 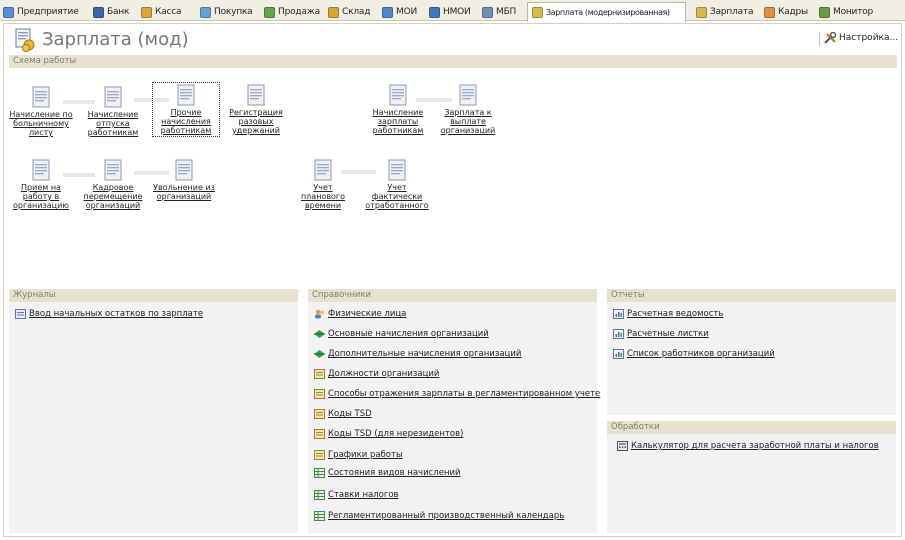 I want to click on ref-link-tax-rates: Ставки налогов, so click(x=356, y=495).